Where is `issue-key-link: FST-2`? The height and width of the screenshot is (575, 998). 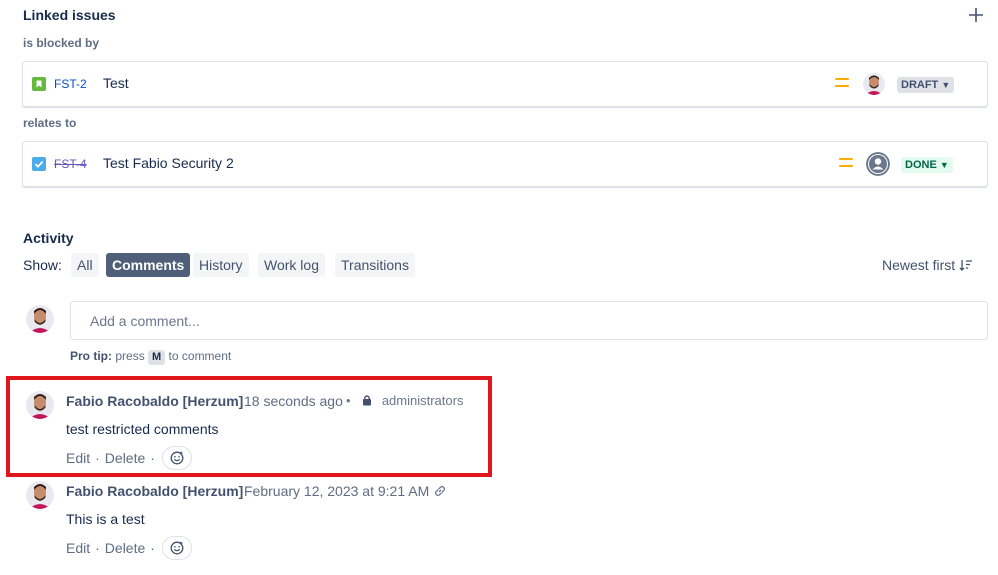
issue-key-link: FST-2 is located at coordinates (70, 84).